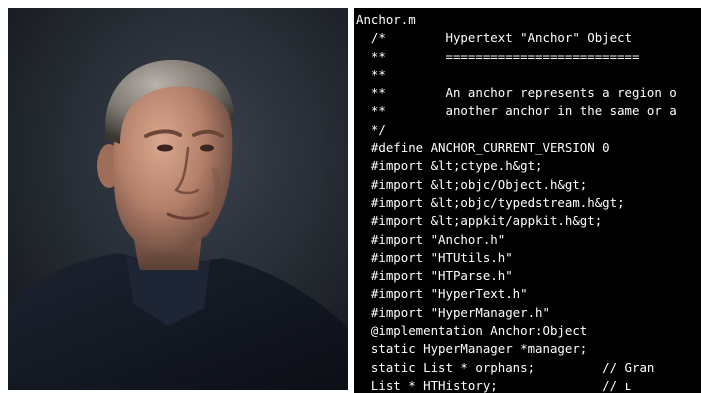 This screenshot has width=701, height=393. I want to click on code-line: #import "HyperManager.h", so click(453, 312).